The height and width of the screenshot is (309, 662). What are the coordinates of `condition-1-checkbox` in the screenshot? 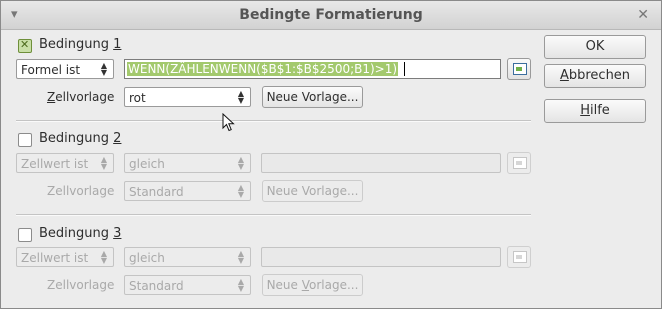 It's located at (25, 45).